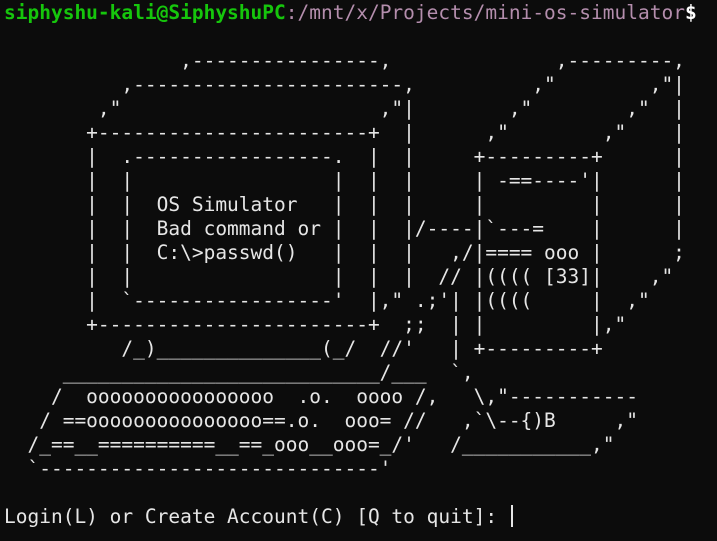 The height and width of the screenshot is (541, 717). I want to click on text-cursor, so click(511, 516).